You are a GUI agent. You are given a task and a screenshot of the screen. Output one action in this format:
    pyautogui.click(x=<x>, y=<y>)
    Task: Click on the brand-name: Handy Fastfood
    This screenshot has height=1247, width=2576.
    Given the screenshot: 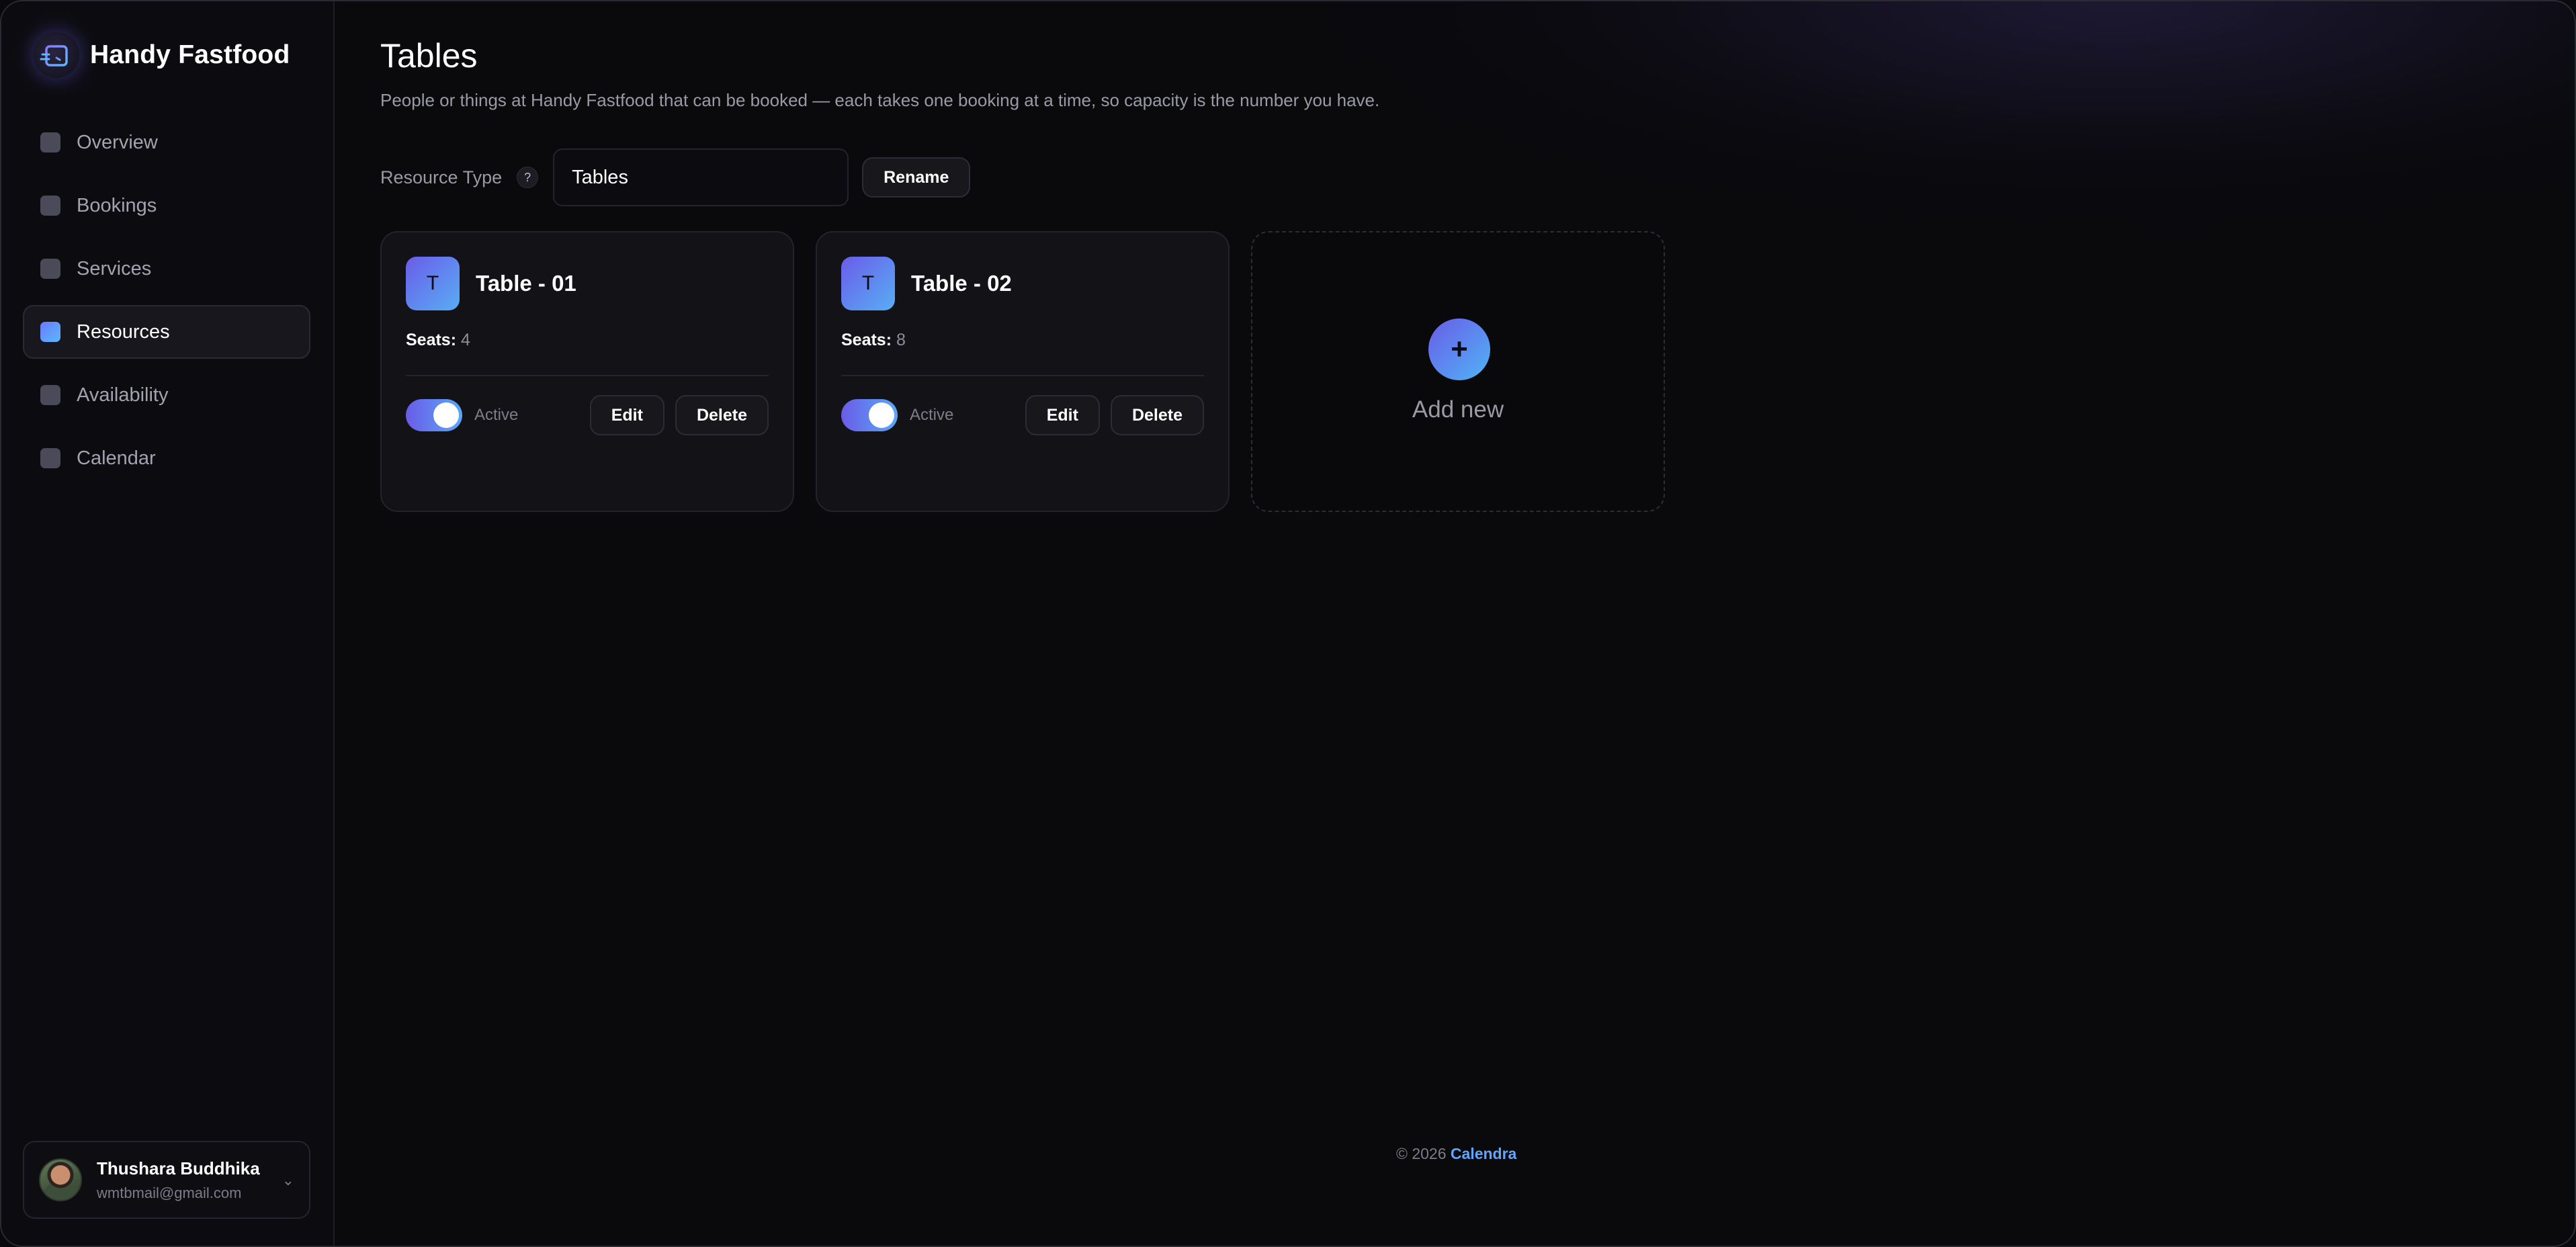 What is the action you would take?
    pyautogui.click(x=190, y=54)
    